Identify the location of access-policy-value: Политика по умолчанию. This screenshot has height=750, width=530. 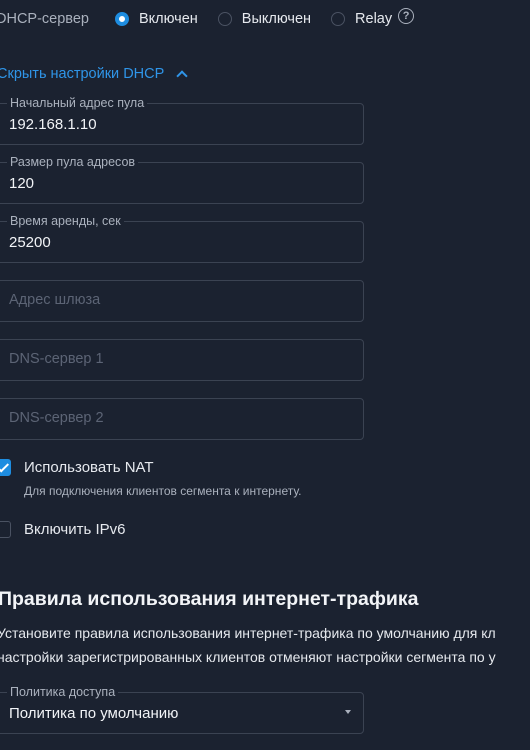
(94, 713).